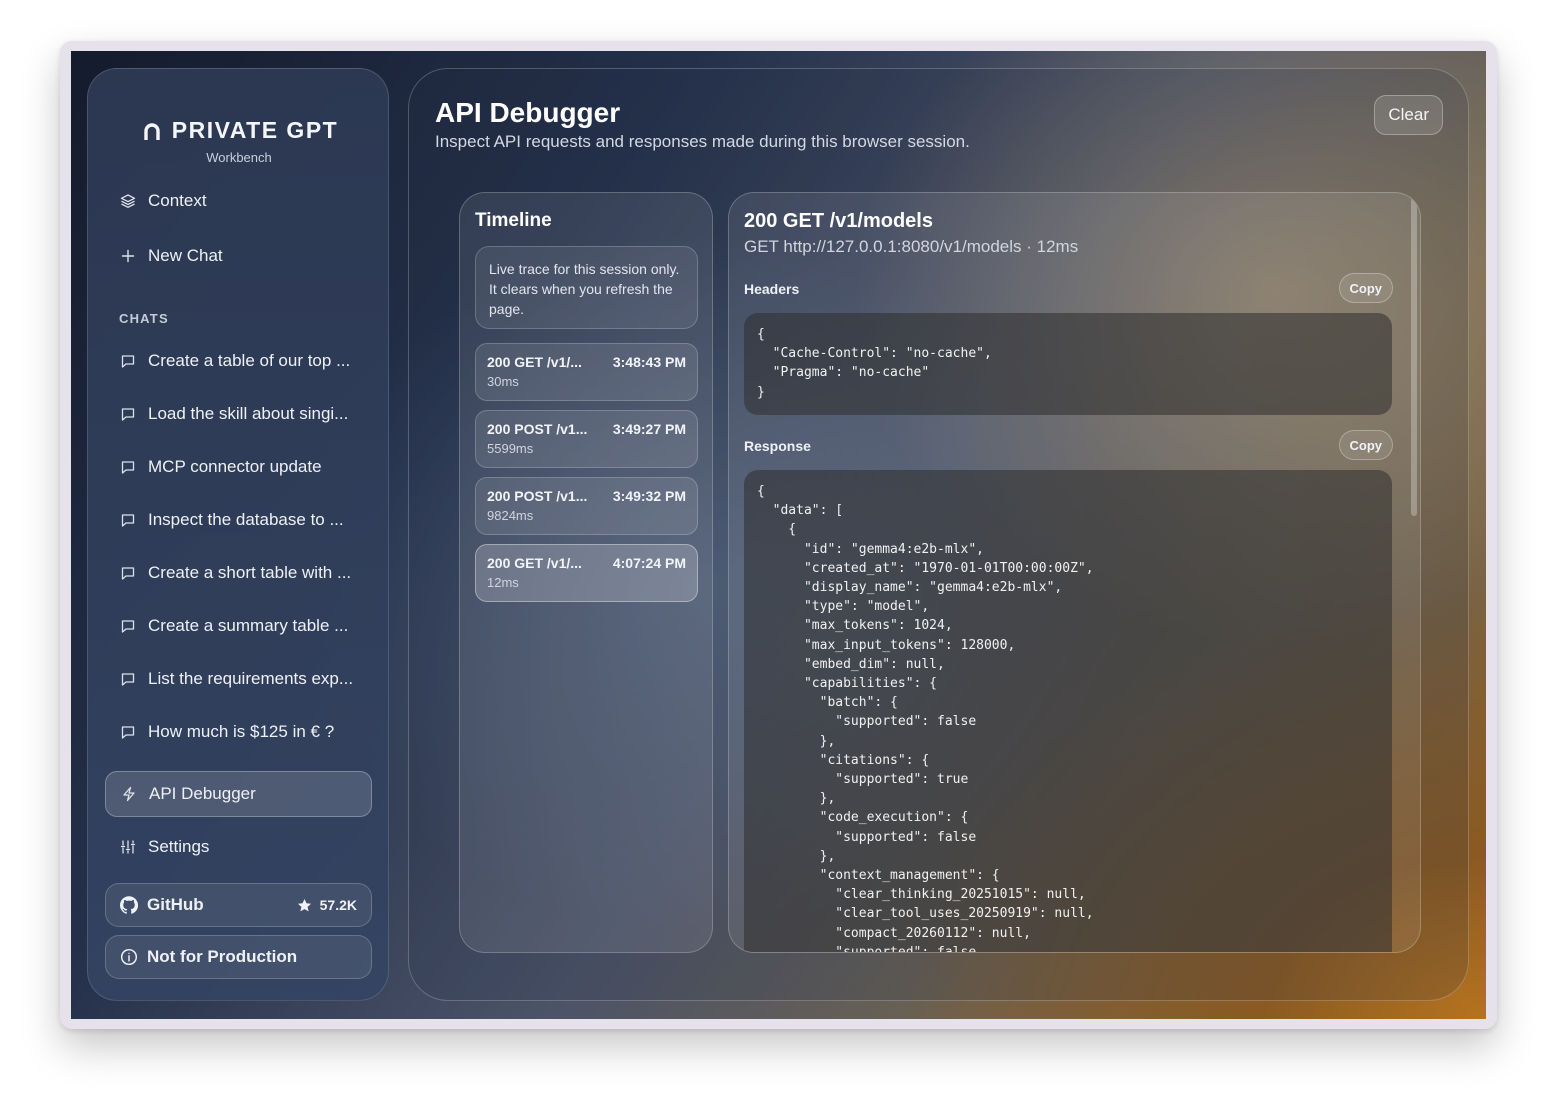 Image resolution: width=1557 pixels, height=1109 pixels. What do you see at coordinates (177, 200) in the screenshot?
I see `sidebar-item-label: Context` at bounding box center [177, 200].